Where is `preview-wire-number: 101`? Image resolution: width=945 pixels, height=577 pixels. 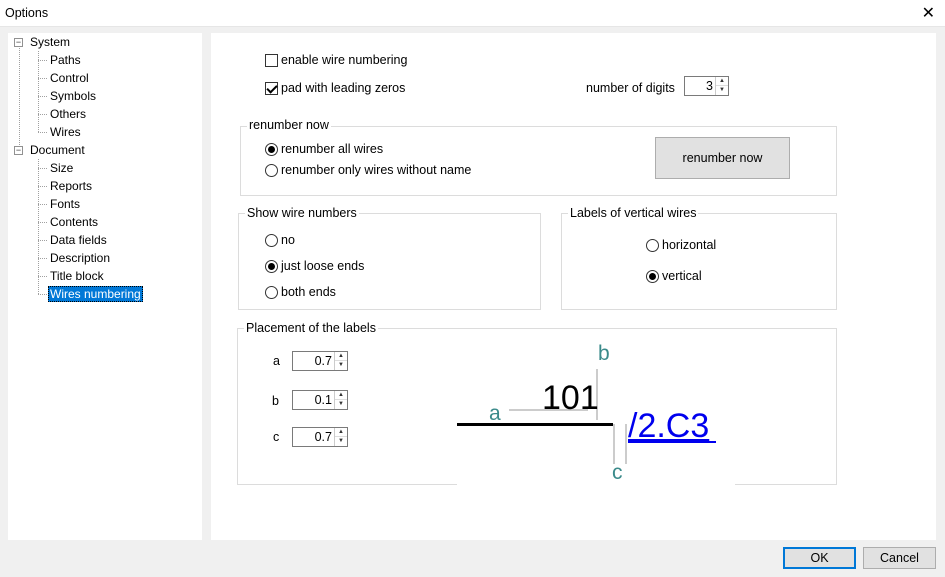
preview-wire-number: 101 is located at coordinates (570, 398).